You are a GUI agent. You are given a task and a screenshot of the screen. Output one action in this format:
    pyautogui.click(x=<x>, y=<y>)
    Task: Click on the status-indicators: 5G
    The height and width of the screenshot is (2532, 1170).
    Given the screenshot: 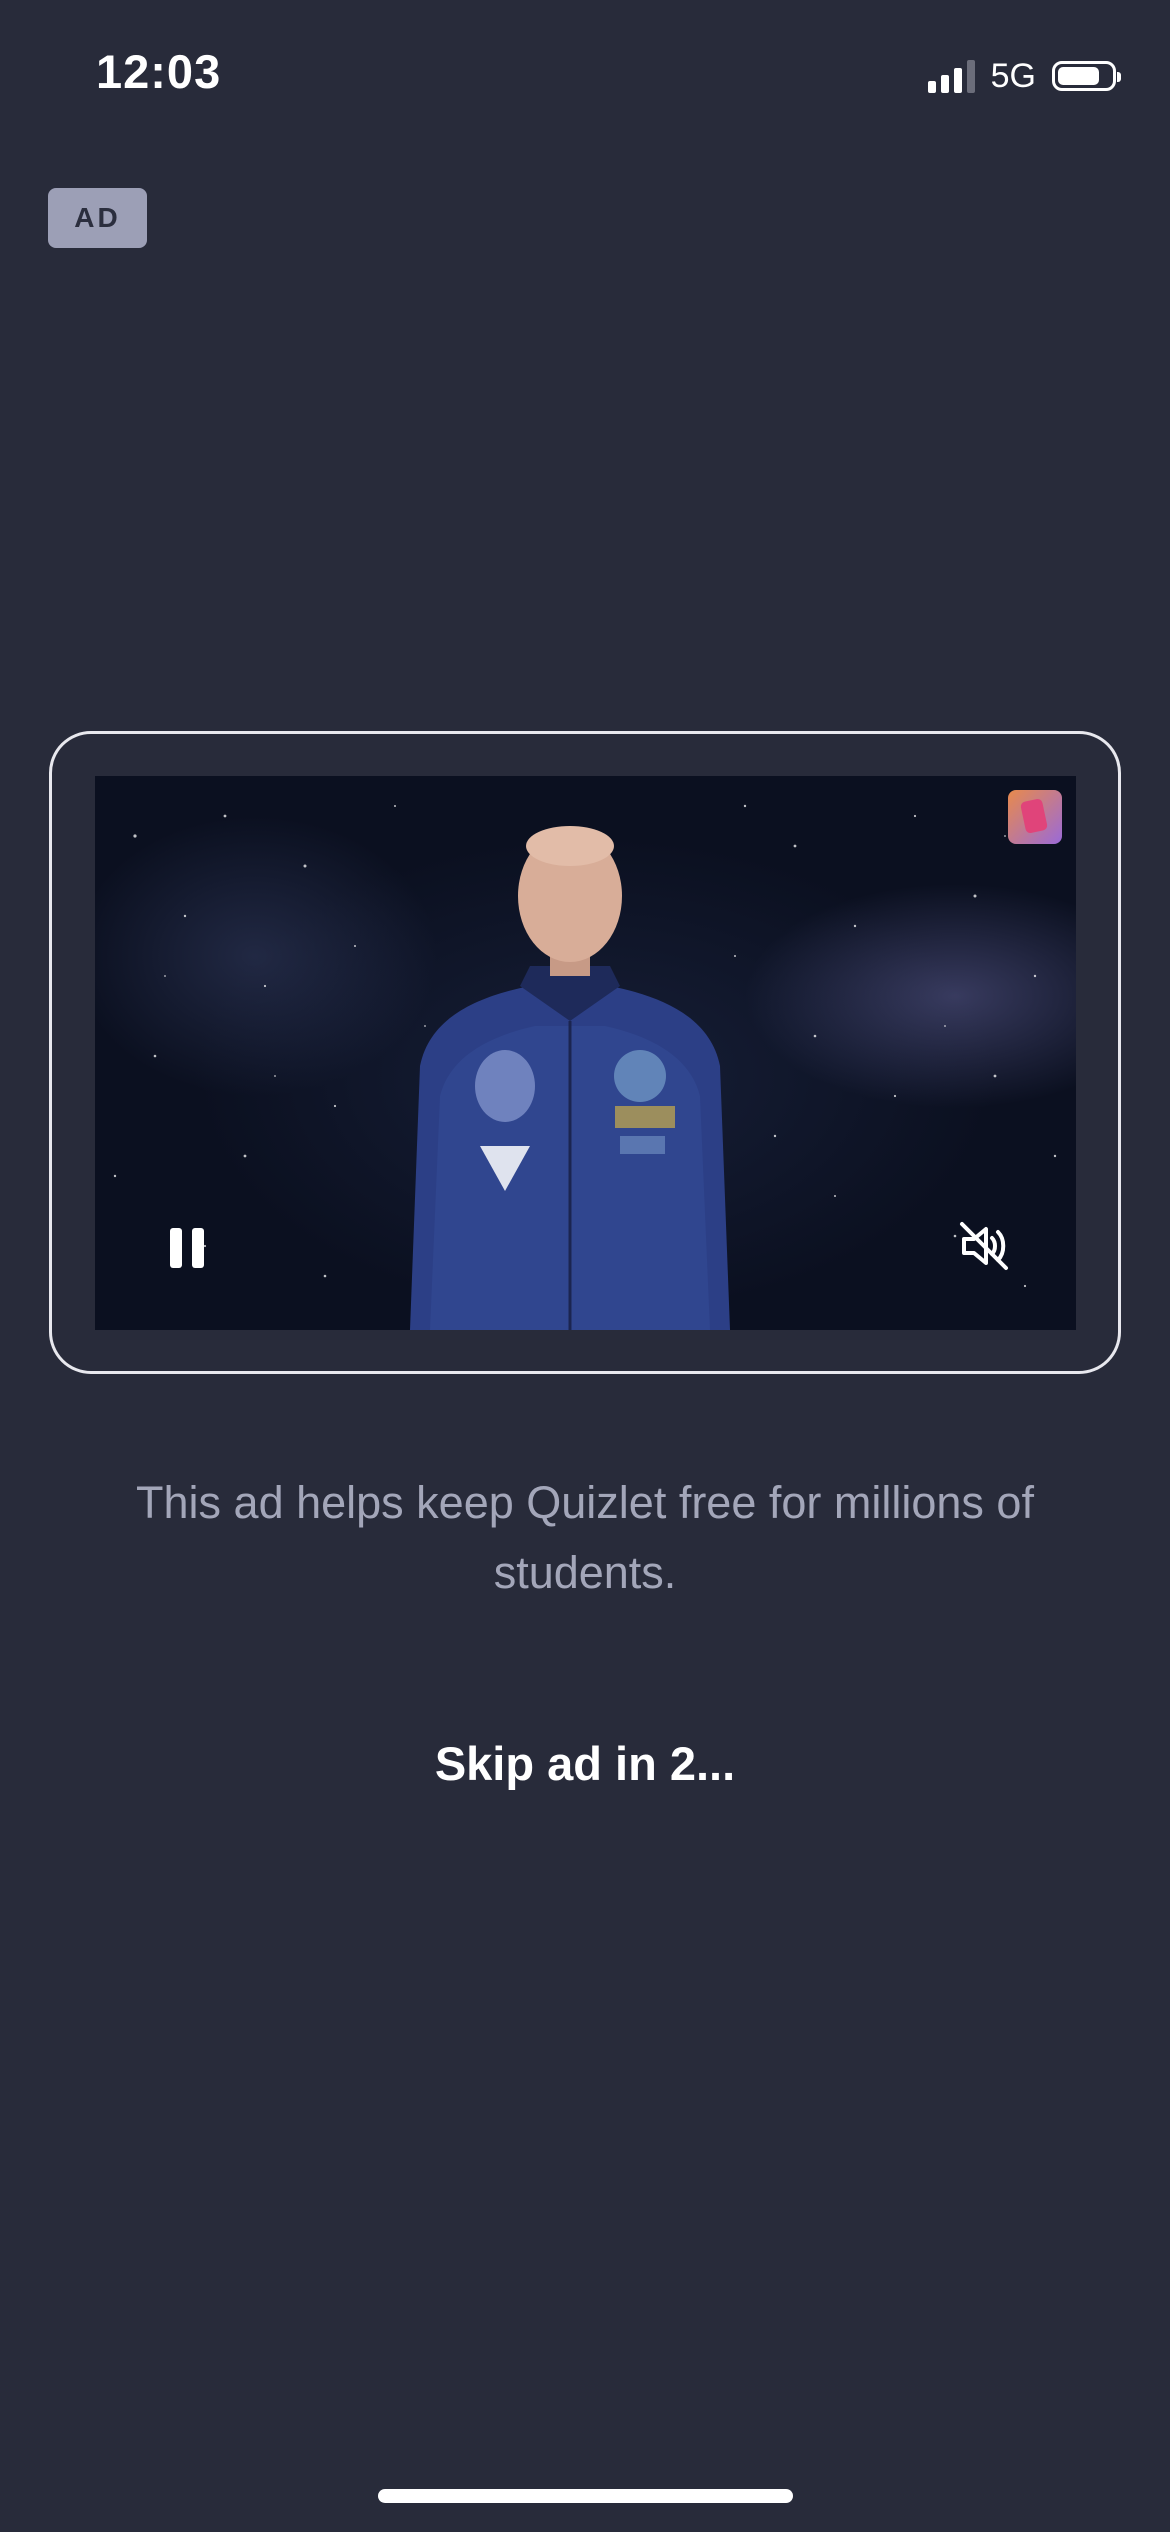 What is the action you would take?
    pyautogui.click(x=1024, y=76)
    